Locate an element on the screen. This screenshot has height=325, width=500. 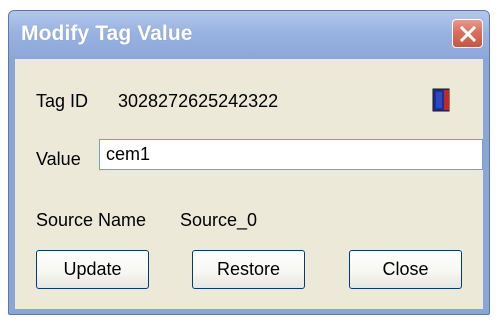
value-input is located at coordinates (291, 154).